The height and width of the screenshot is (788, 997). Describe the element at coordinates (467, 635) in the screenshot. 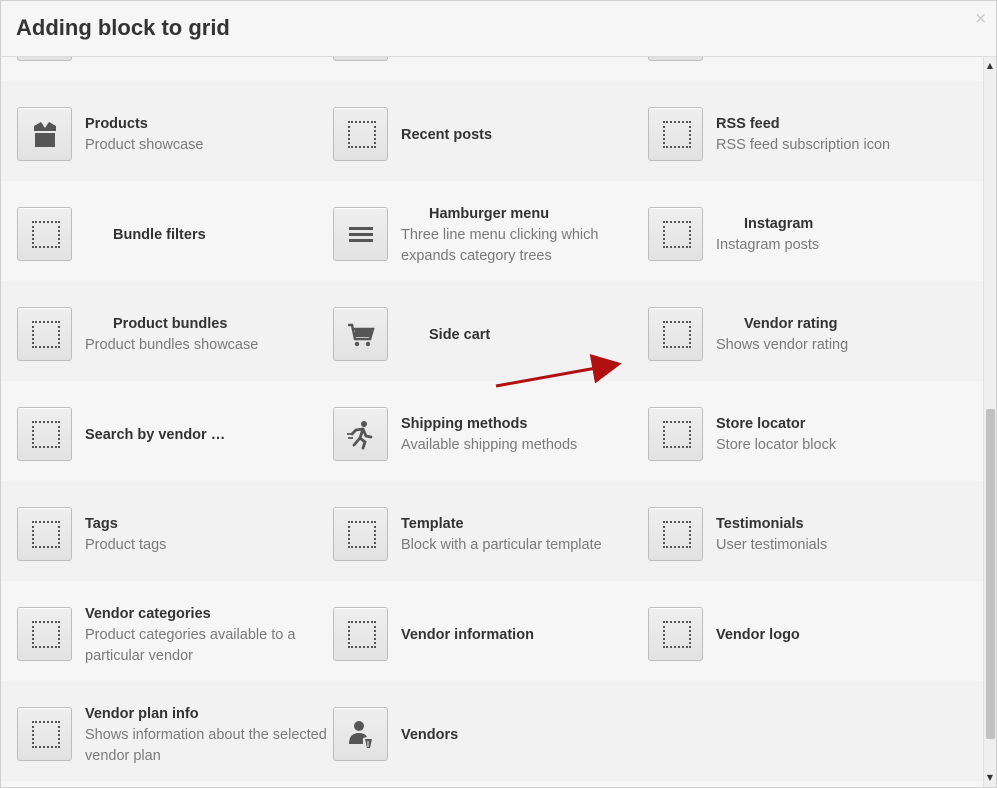

I see `block-title: Vendor information` at that location.